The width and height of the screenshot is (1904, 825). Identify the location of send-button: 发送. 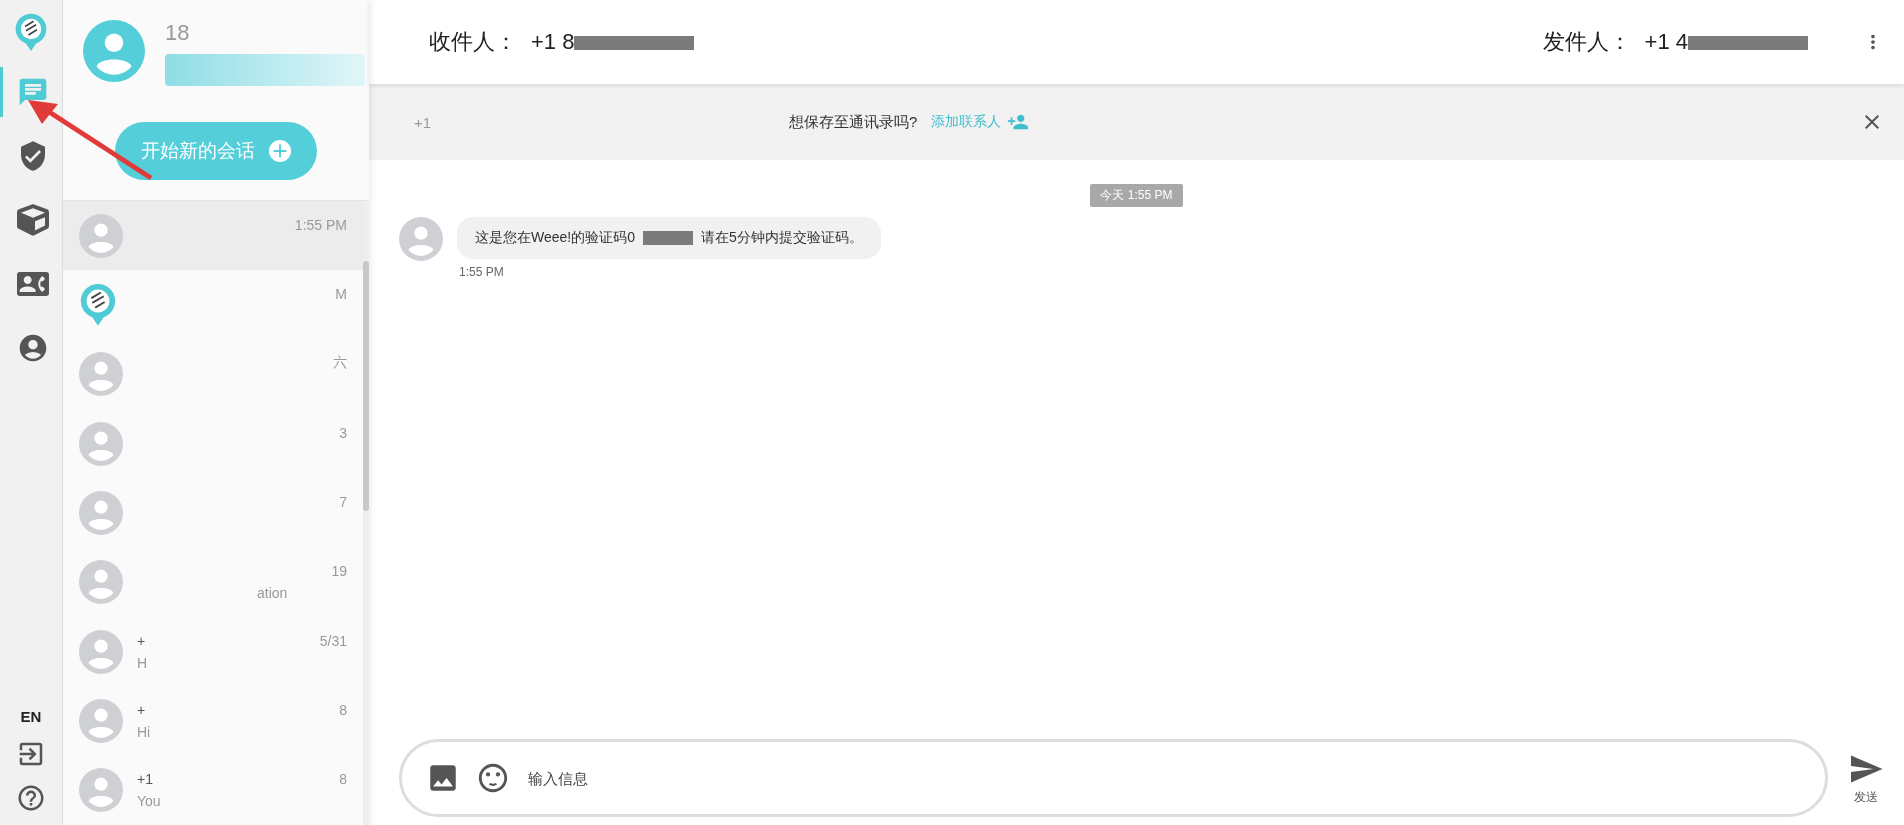
(1866, 778).